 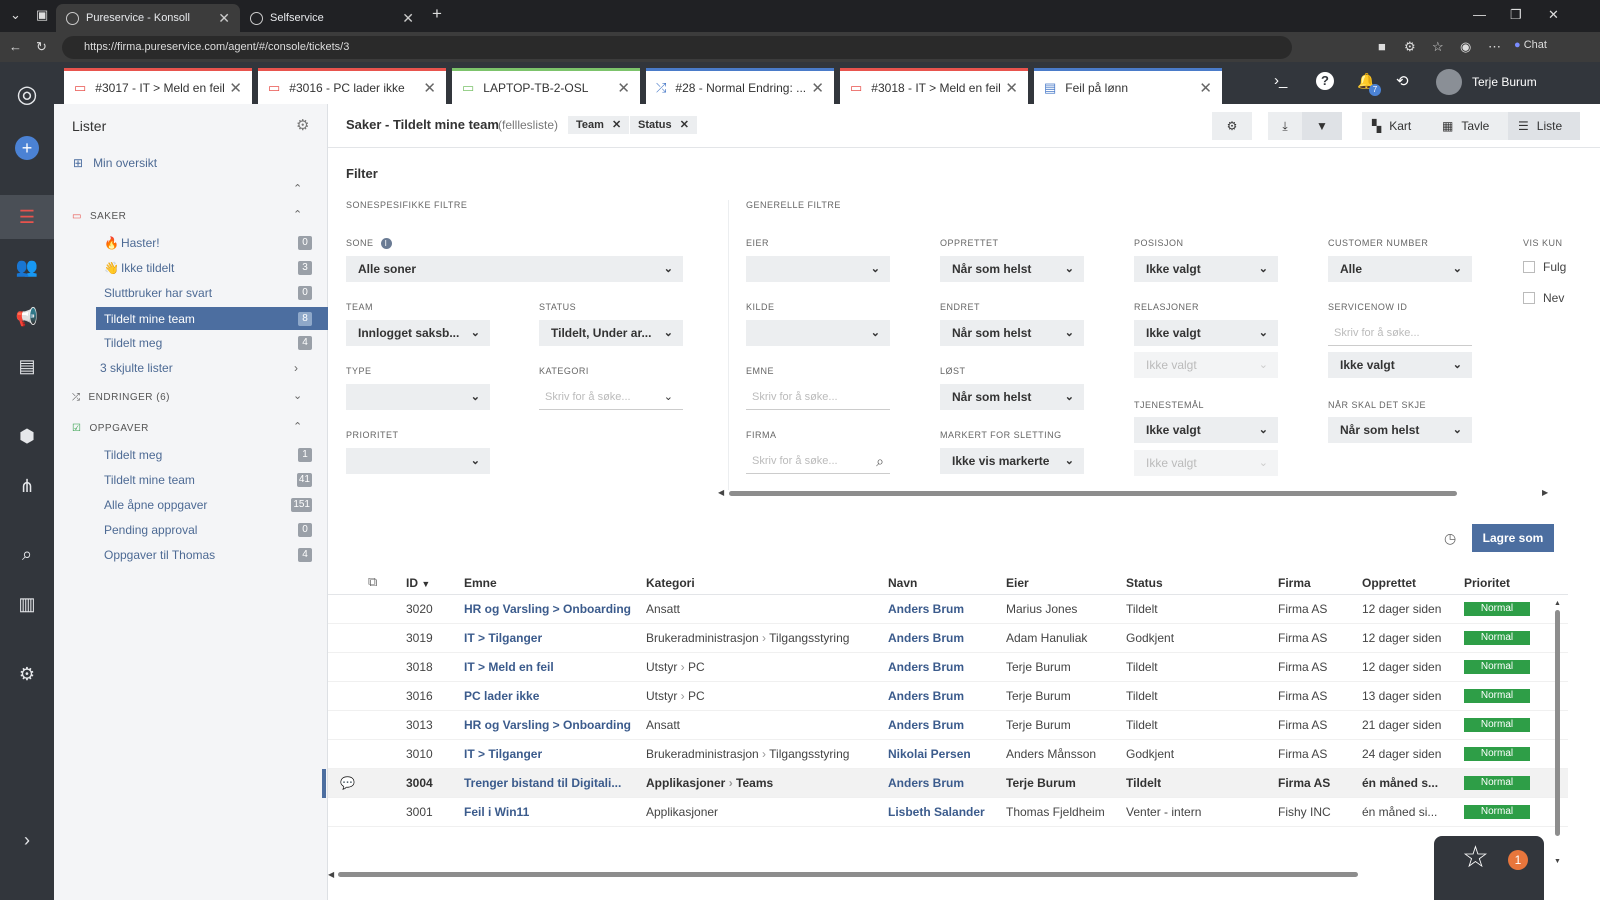 What do you see at coordinates (1400, 269) in the screenshot?
I see `customer-number-select: Alle ⌄` at bounding box center [1400, 269].